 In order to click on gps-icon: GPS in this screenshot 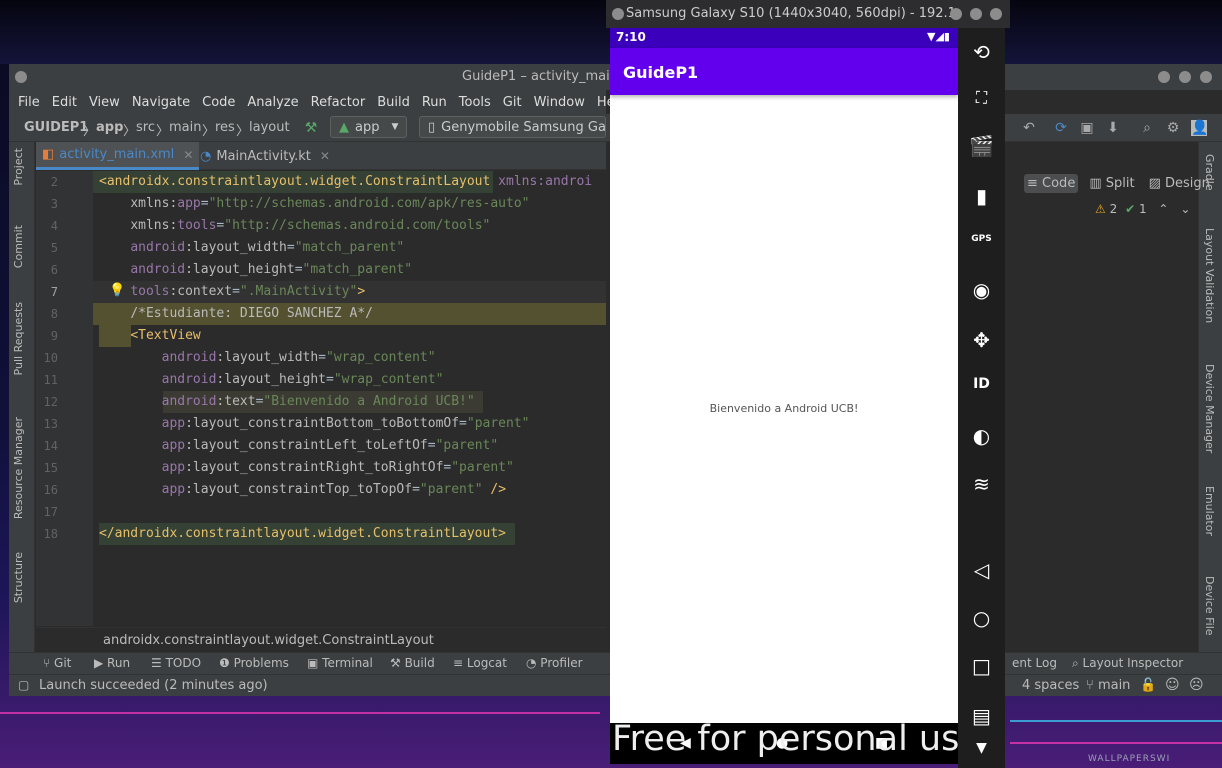, I will do `click(981, 239)`.